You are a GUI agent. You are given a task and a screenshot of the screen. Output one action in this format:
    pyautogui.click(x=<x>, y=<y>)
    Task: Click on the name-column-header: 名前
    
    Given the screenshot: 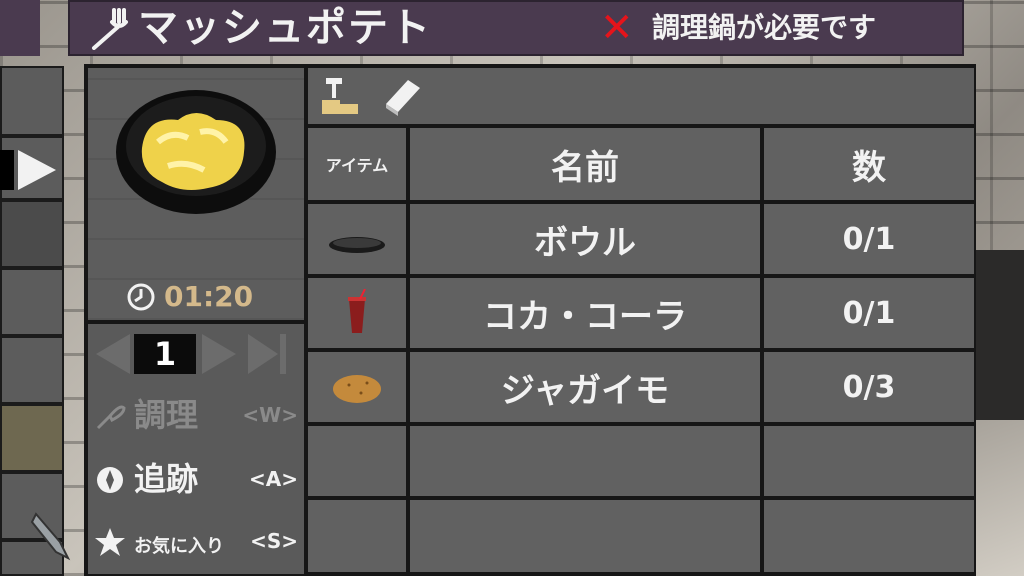 What is the action you would take?
    pyautogui.click(x=585, y=164)
    